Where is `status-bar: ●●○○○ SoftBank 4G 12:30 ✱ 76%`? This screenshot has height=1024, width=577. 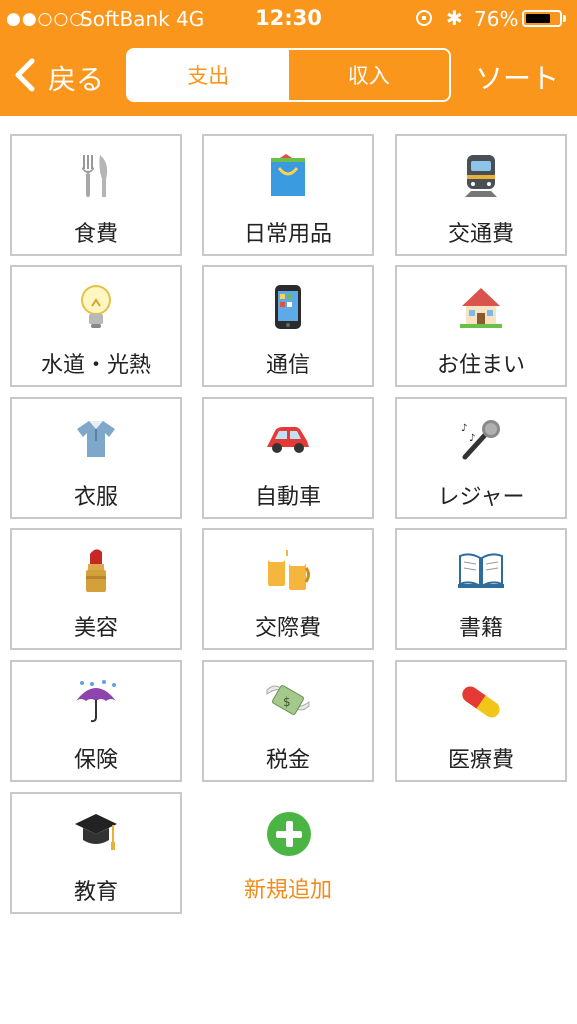 status-bar: ●●○○○ SoftBank 4G 12:30 ✱ 76% is located at coordinates (288, 19).